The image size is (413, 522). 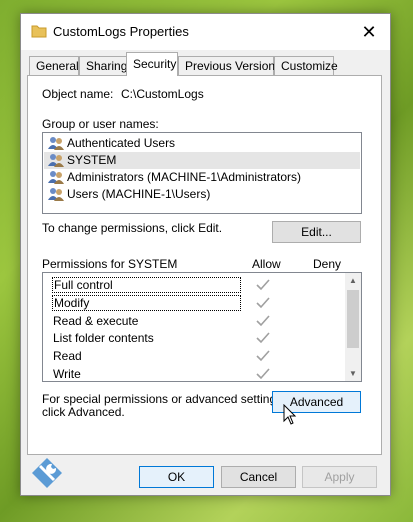 What do you see at coordinates (353, 319) in the screenshot?
I see `scroll-thumb` at bounding box center [353, 319].